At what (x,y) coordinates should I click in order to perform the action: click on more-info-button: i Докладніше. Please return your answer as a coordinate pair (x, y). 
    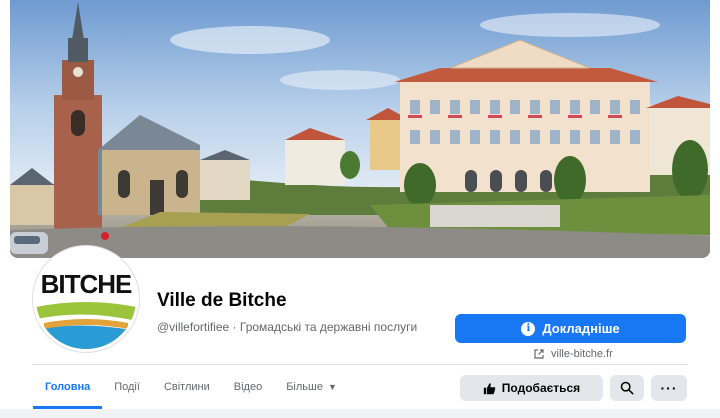
    Looking at the image, I should click on (570, 328).